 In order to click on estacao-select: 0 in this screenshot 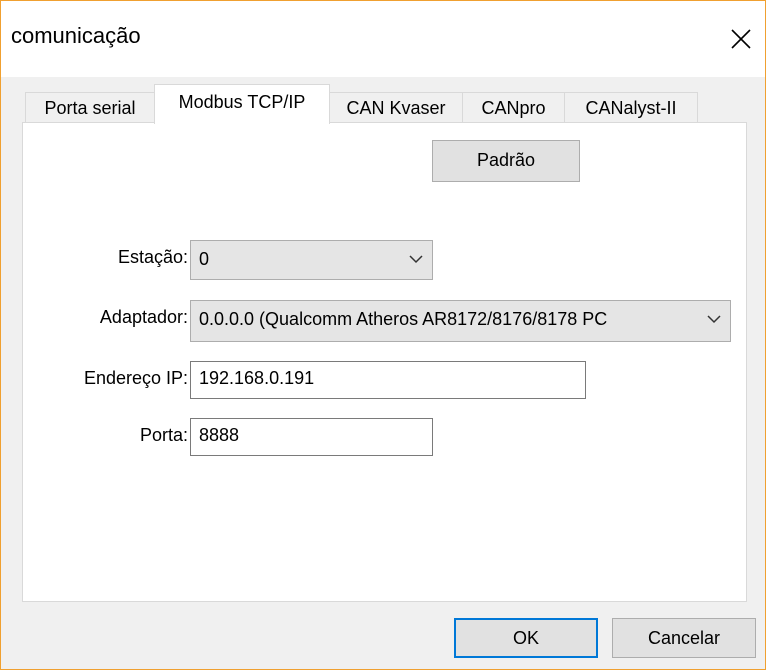, I will do `click(311, 260)`.